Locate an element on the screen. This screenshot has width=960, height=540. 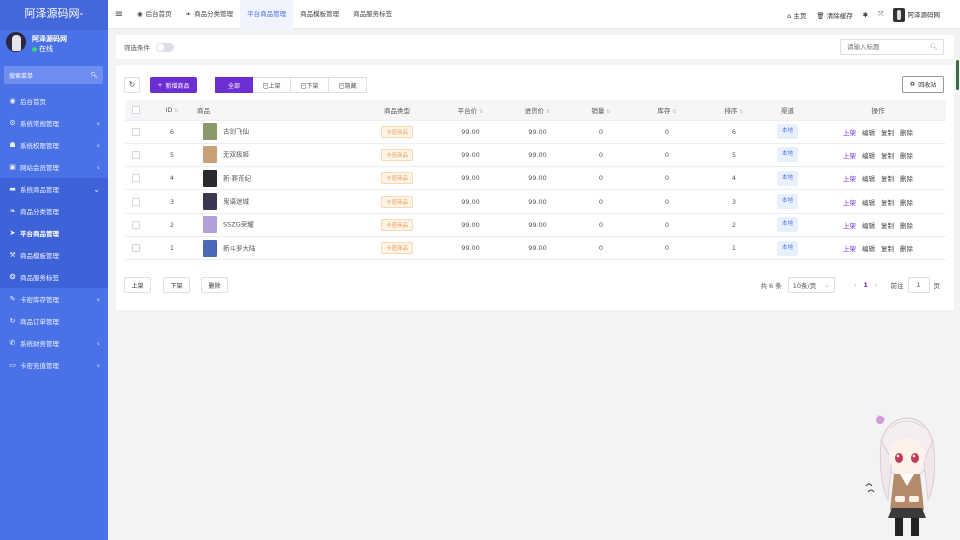
sidebar-item: ❂ 商品服务标签 is located at coordinates (54, 277).